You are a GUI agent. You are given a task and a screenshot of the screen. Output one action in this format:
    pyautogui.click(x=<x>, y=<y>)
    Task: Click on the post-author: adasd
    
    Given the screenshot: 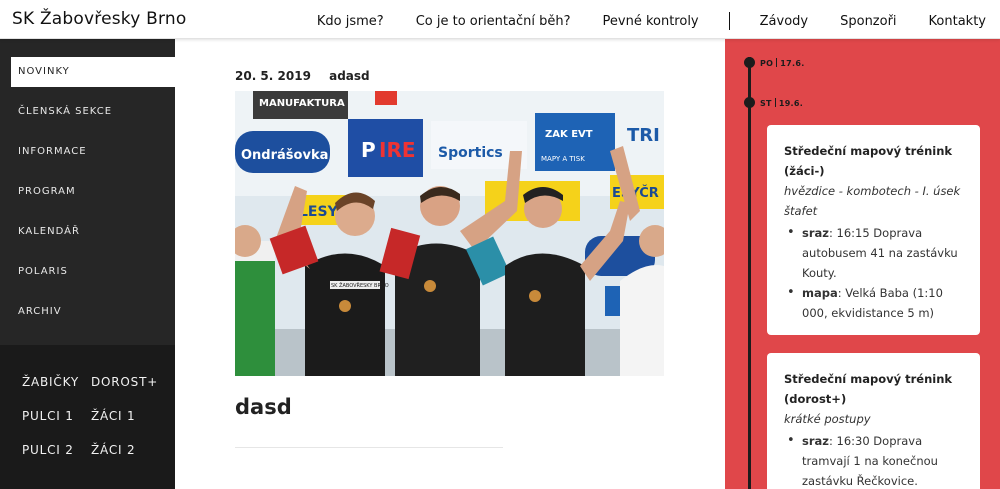 What is the action you would take?
    pyautogui.click(x=349, y=76)
    